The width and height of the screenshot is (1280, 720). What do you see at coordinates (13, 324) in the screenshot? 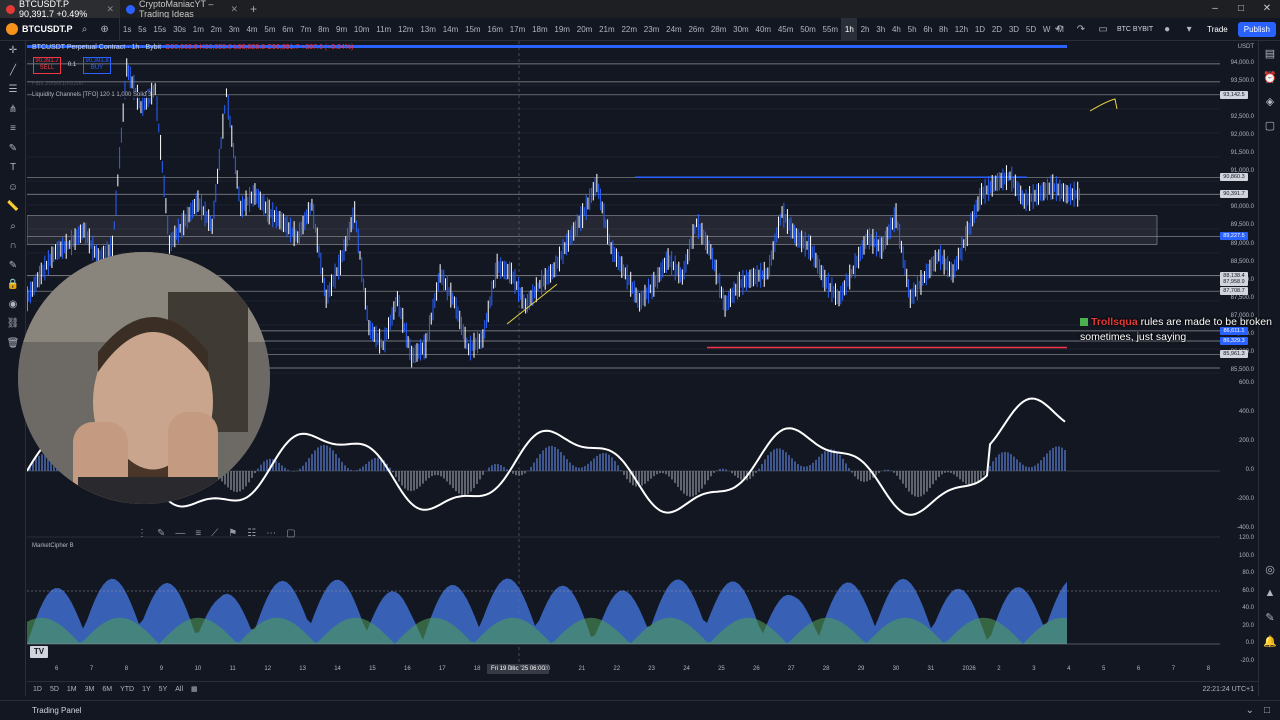
I see `link-icon: ⛓` at bounding box center [13, 324].